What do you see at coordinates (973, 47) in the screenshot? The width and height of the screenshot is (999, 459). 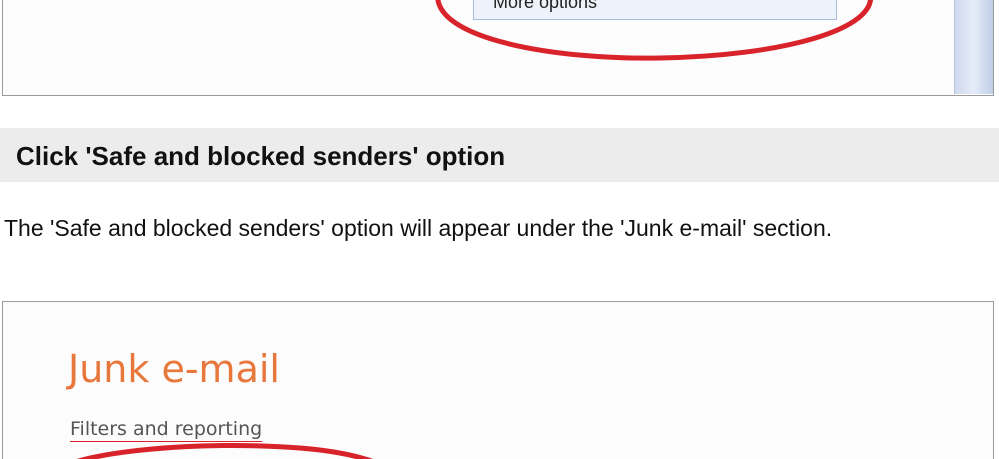 I see `scrollbar` at bounding box center [973, 47].